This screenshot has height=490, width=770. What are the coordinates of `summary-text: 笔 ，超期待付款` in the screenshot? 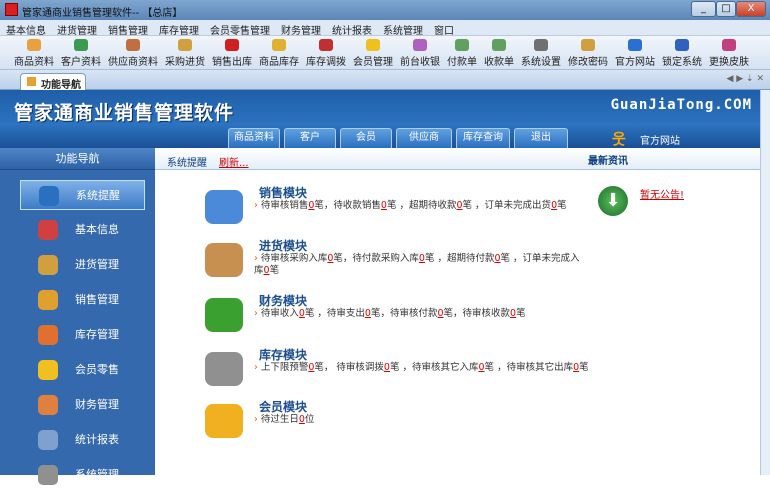 It's located at (459, 258).